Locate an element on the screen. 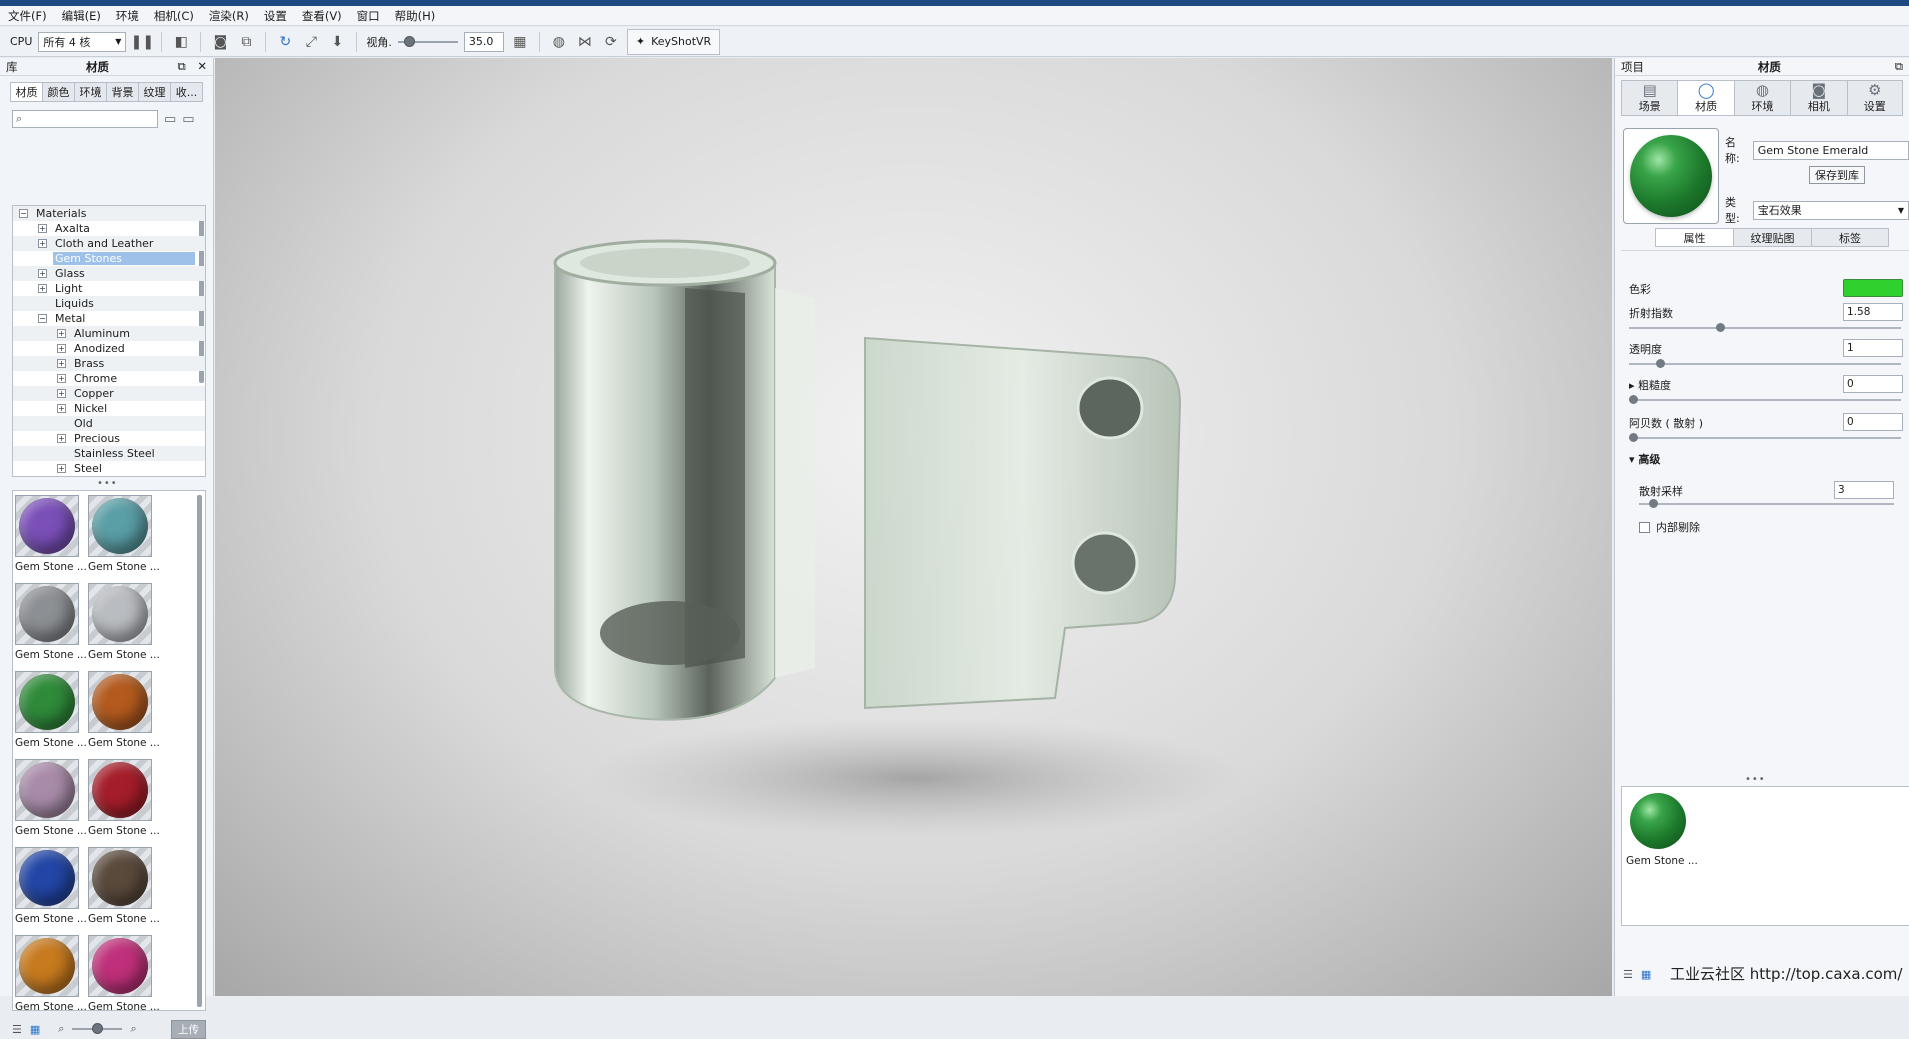 This screenshot has width=1909, height=1039. grid-button: ▦ is located at coordinates (520, 42).